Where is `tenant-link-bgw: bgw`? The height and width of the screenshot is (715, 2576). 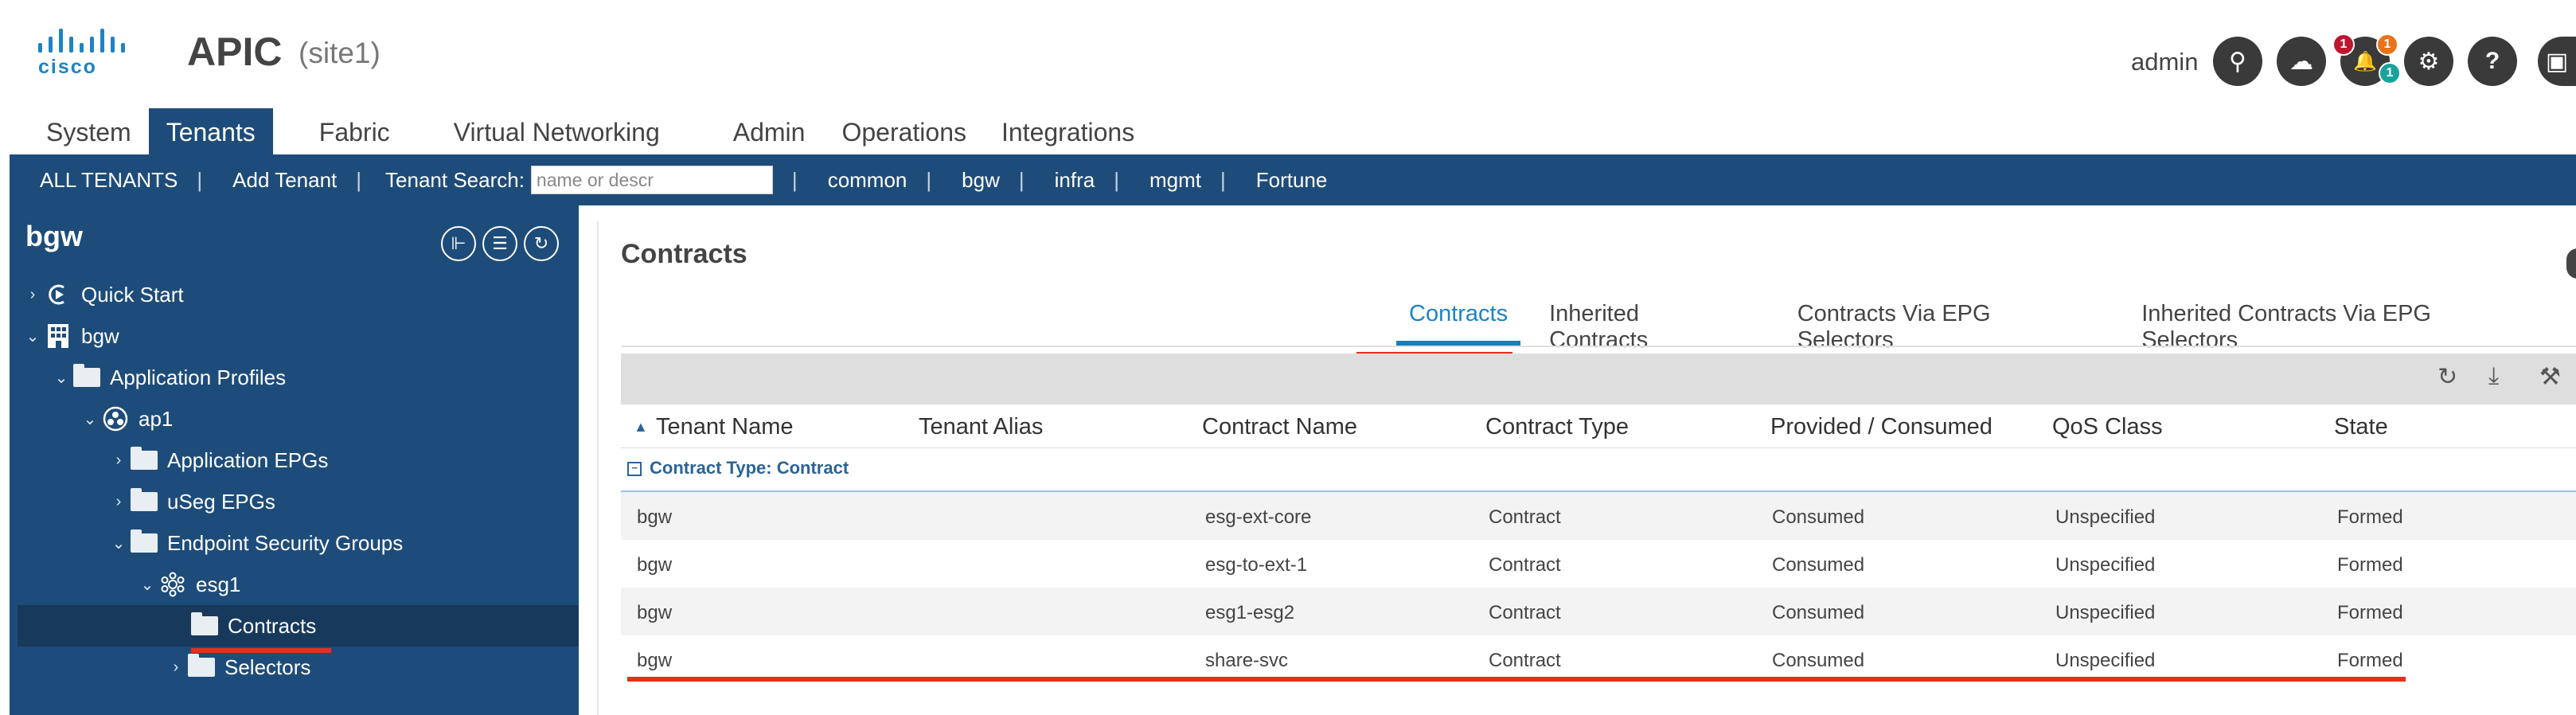 tenant-link-bgw: bgw is located at coordinates (975, 180).